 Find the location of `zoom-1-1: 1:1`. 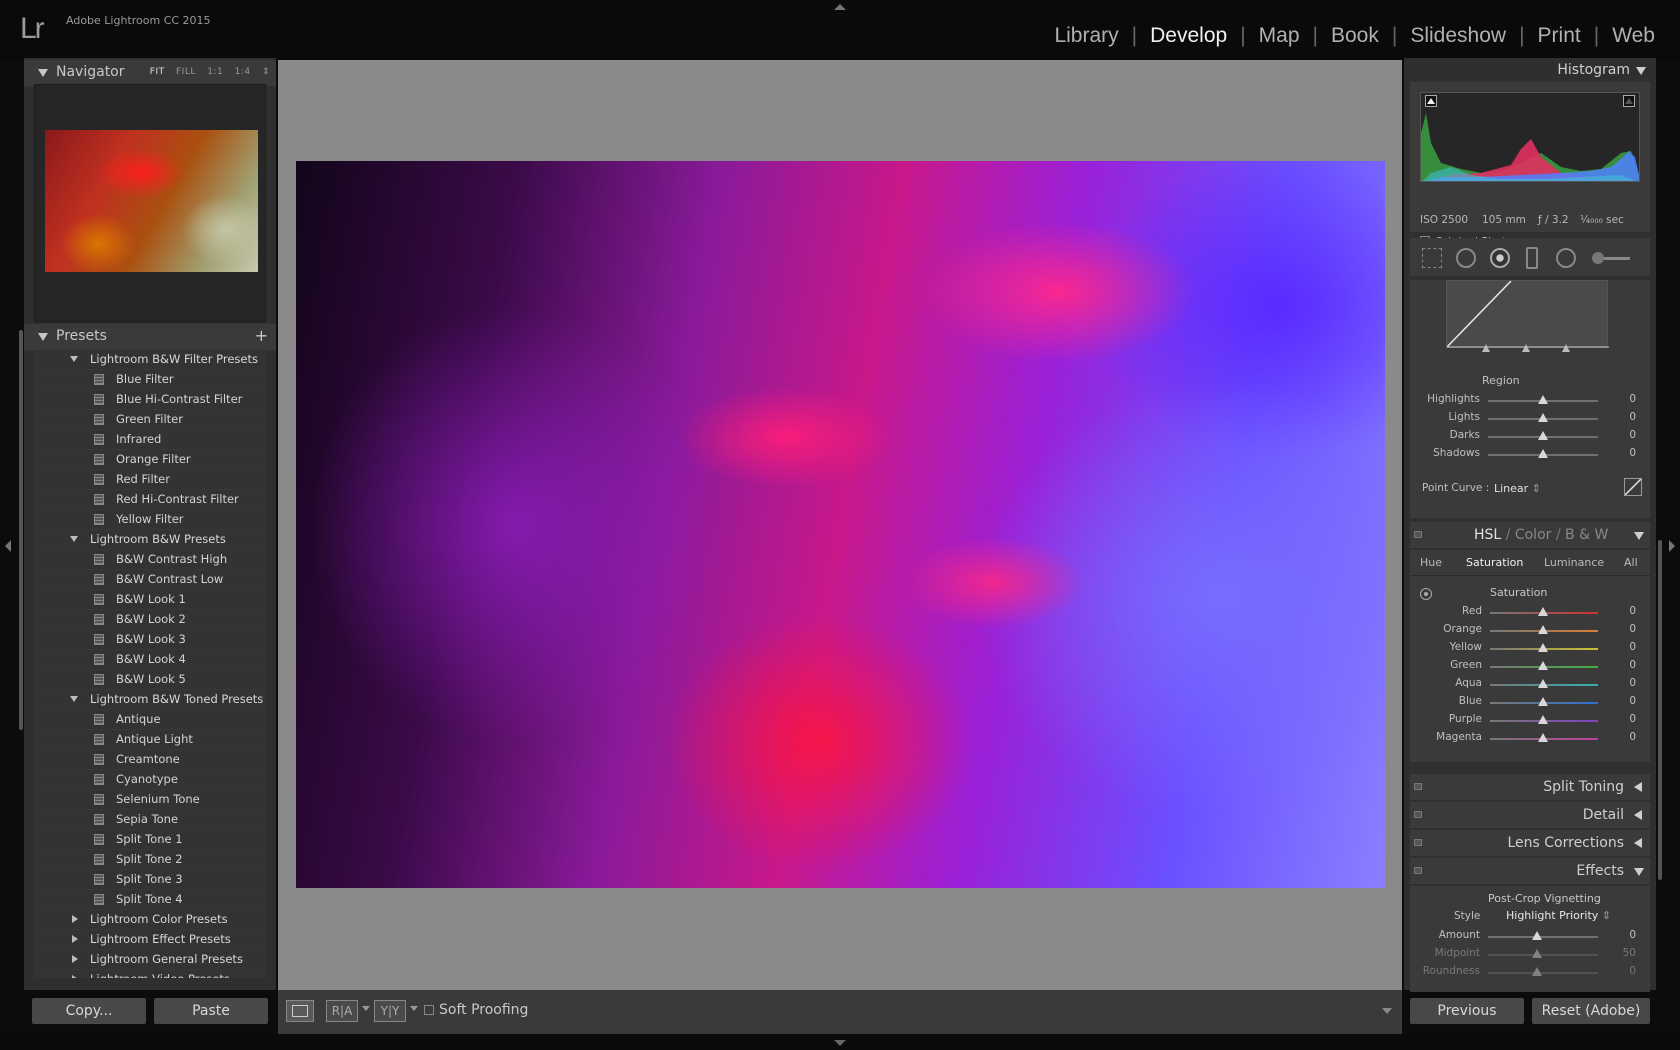

zoom-1-1: 1:1 is located at coordinates (215, 72).